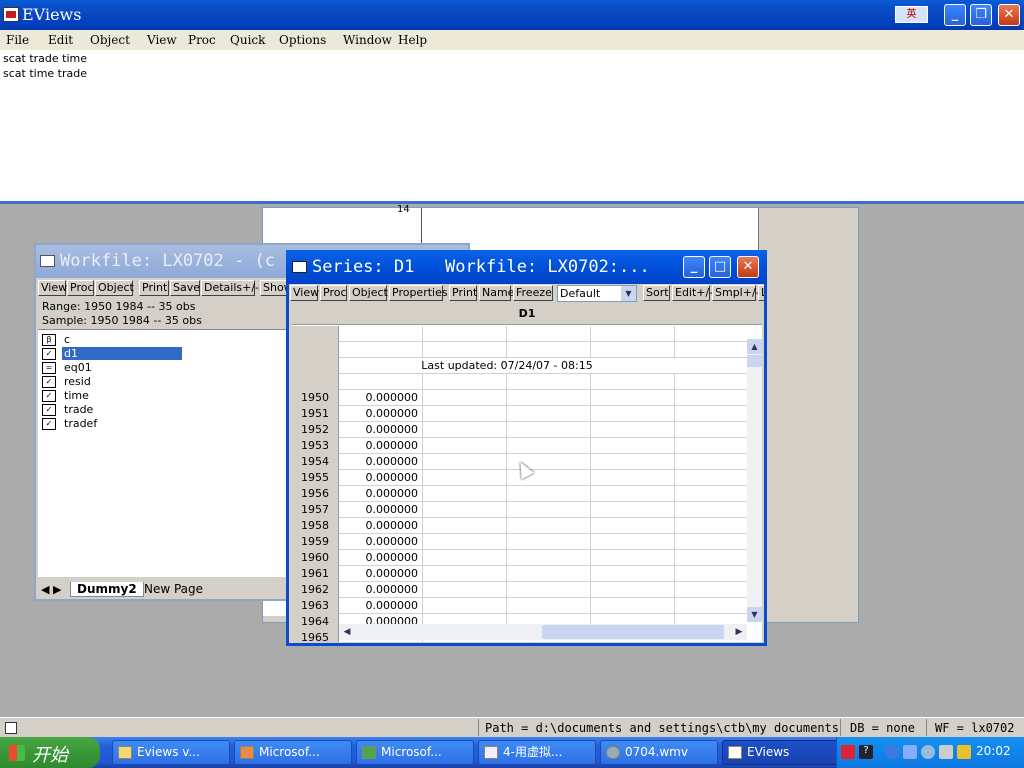  I want to click on label-button: L, so click(761, 293).